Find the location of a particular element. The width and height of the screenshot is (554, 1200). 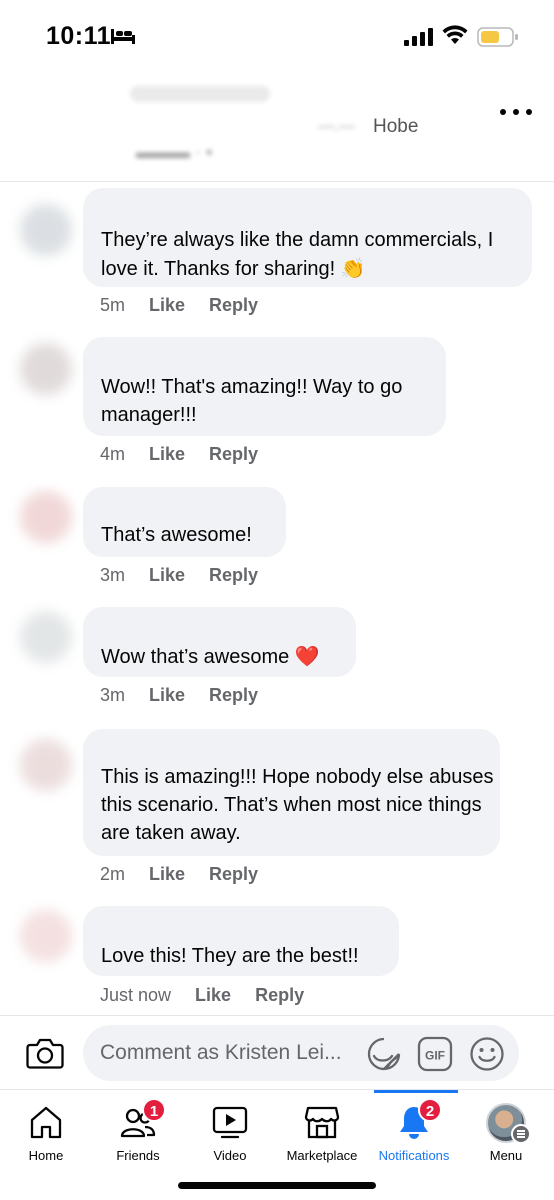

emoji-icon is located at coordinates (487, 1054).